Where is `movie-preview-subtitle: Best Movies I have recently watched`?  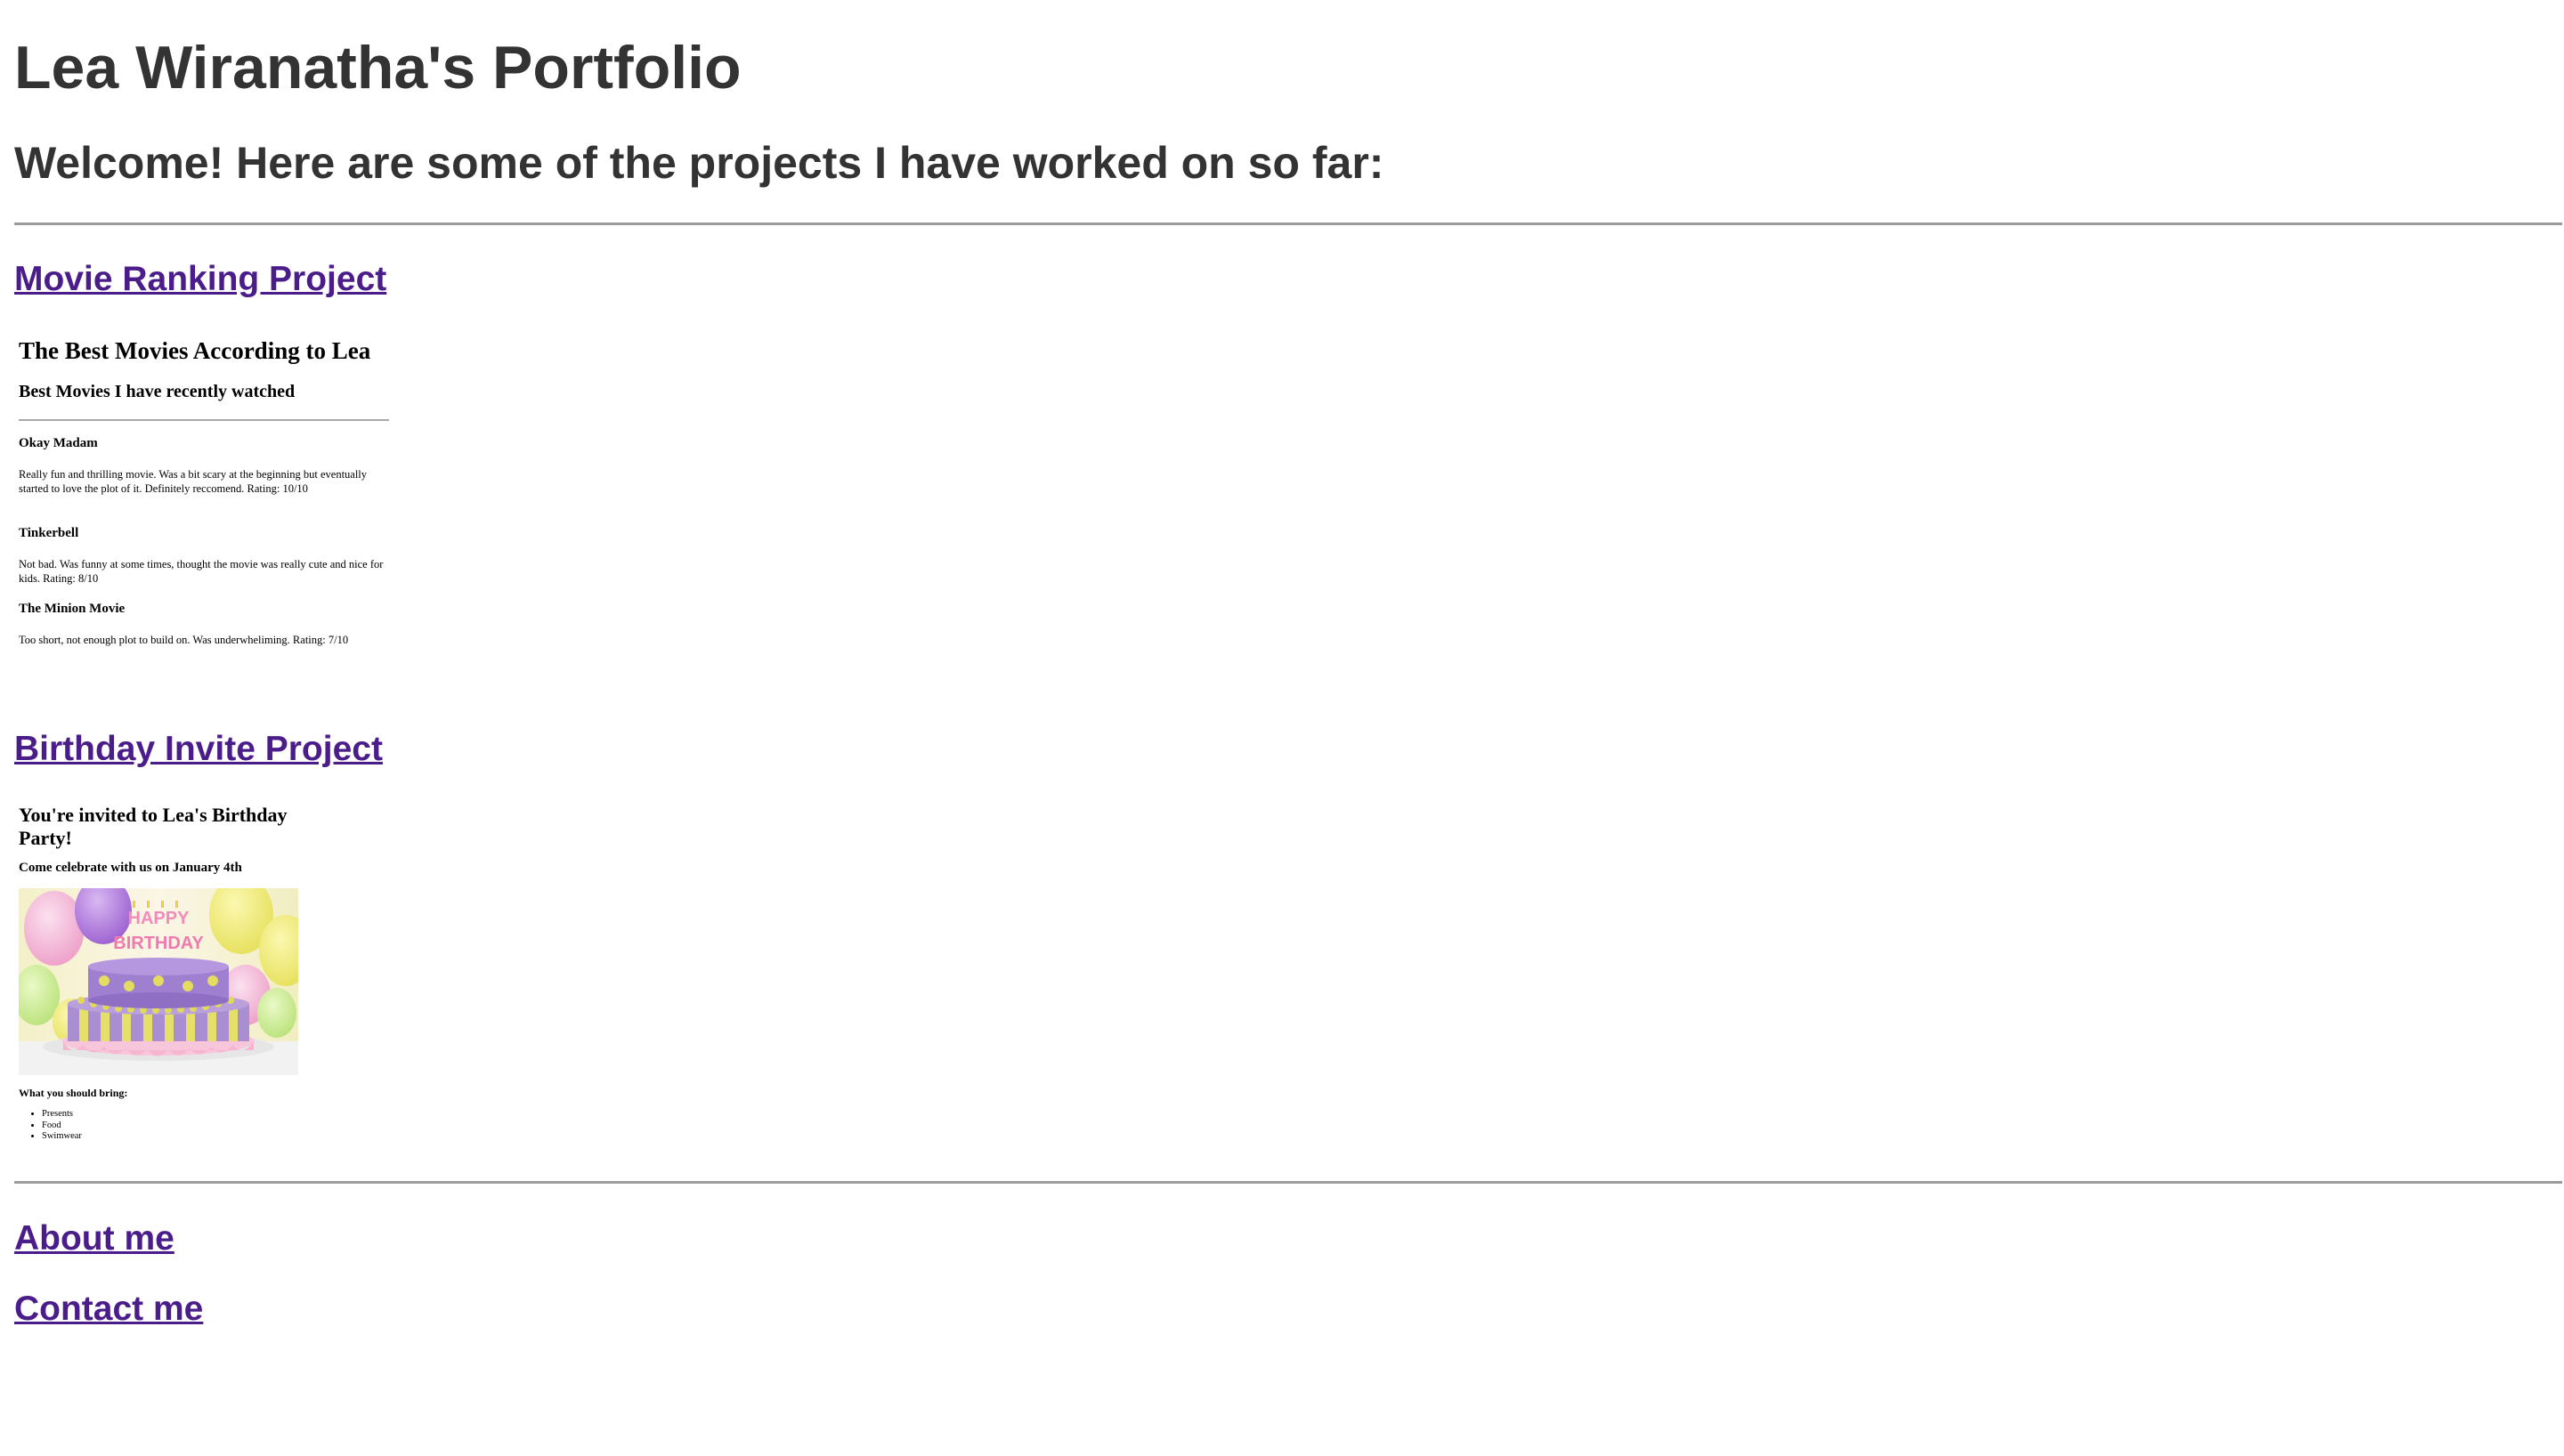 movie-preview-subtitle: Best Movies I have recently watched is located at coordinates (157, 391).